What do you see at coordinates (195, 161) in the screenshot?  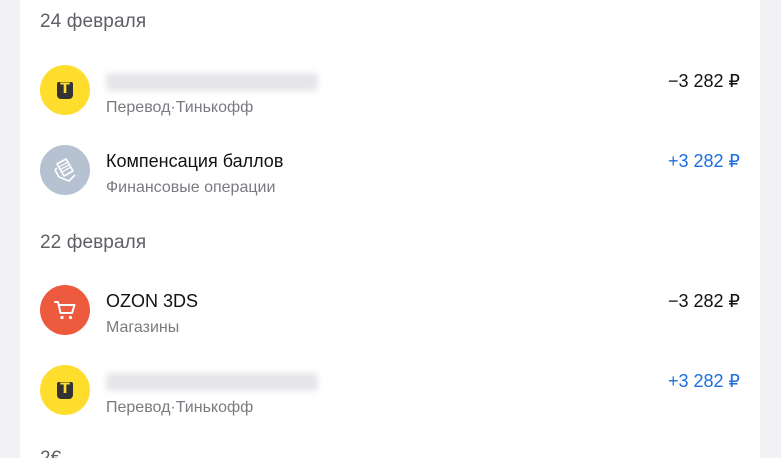 I see `operation-title: Компенсация баллов` at bounding box center [195, 161].